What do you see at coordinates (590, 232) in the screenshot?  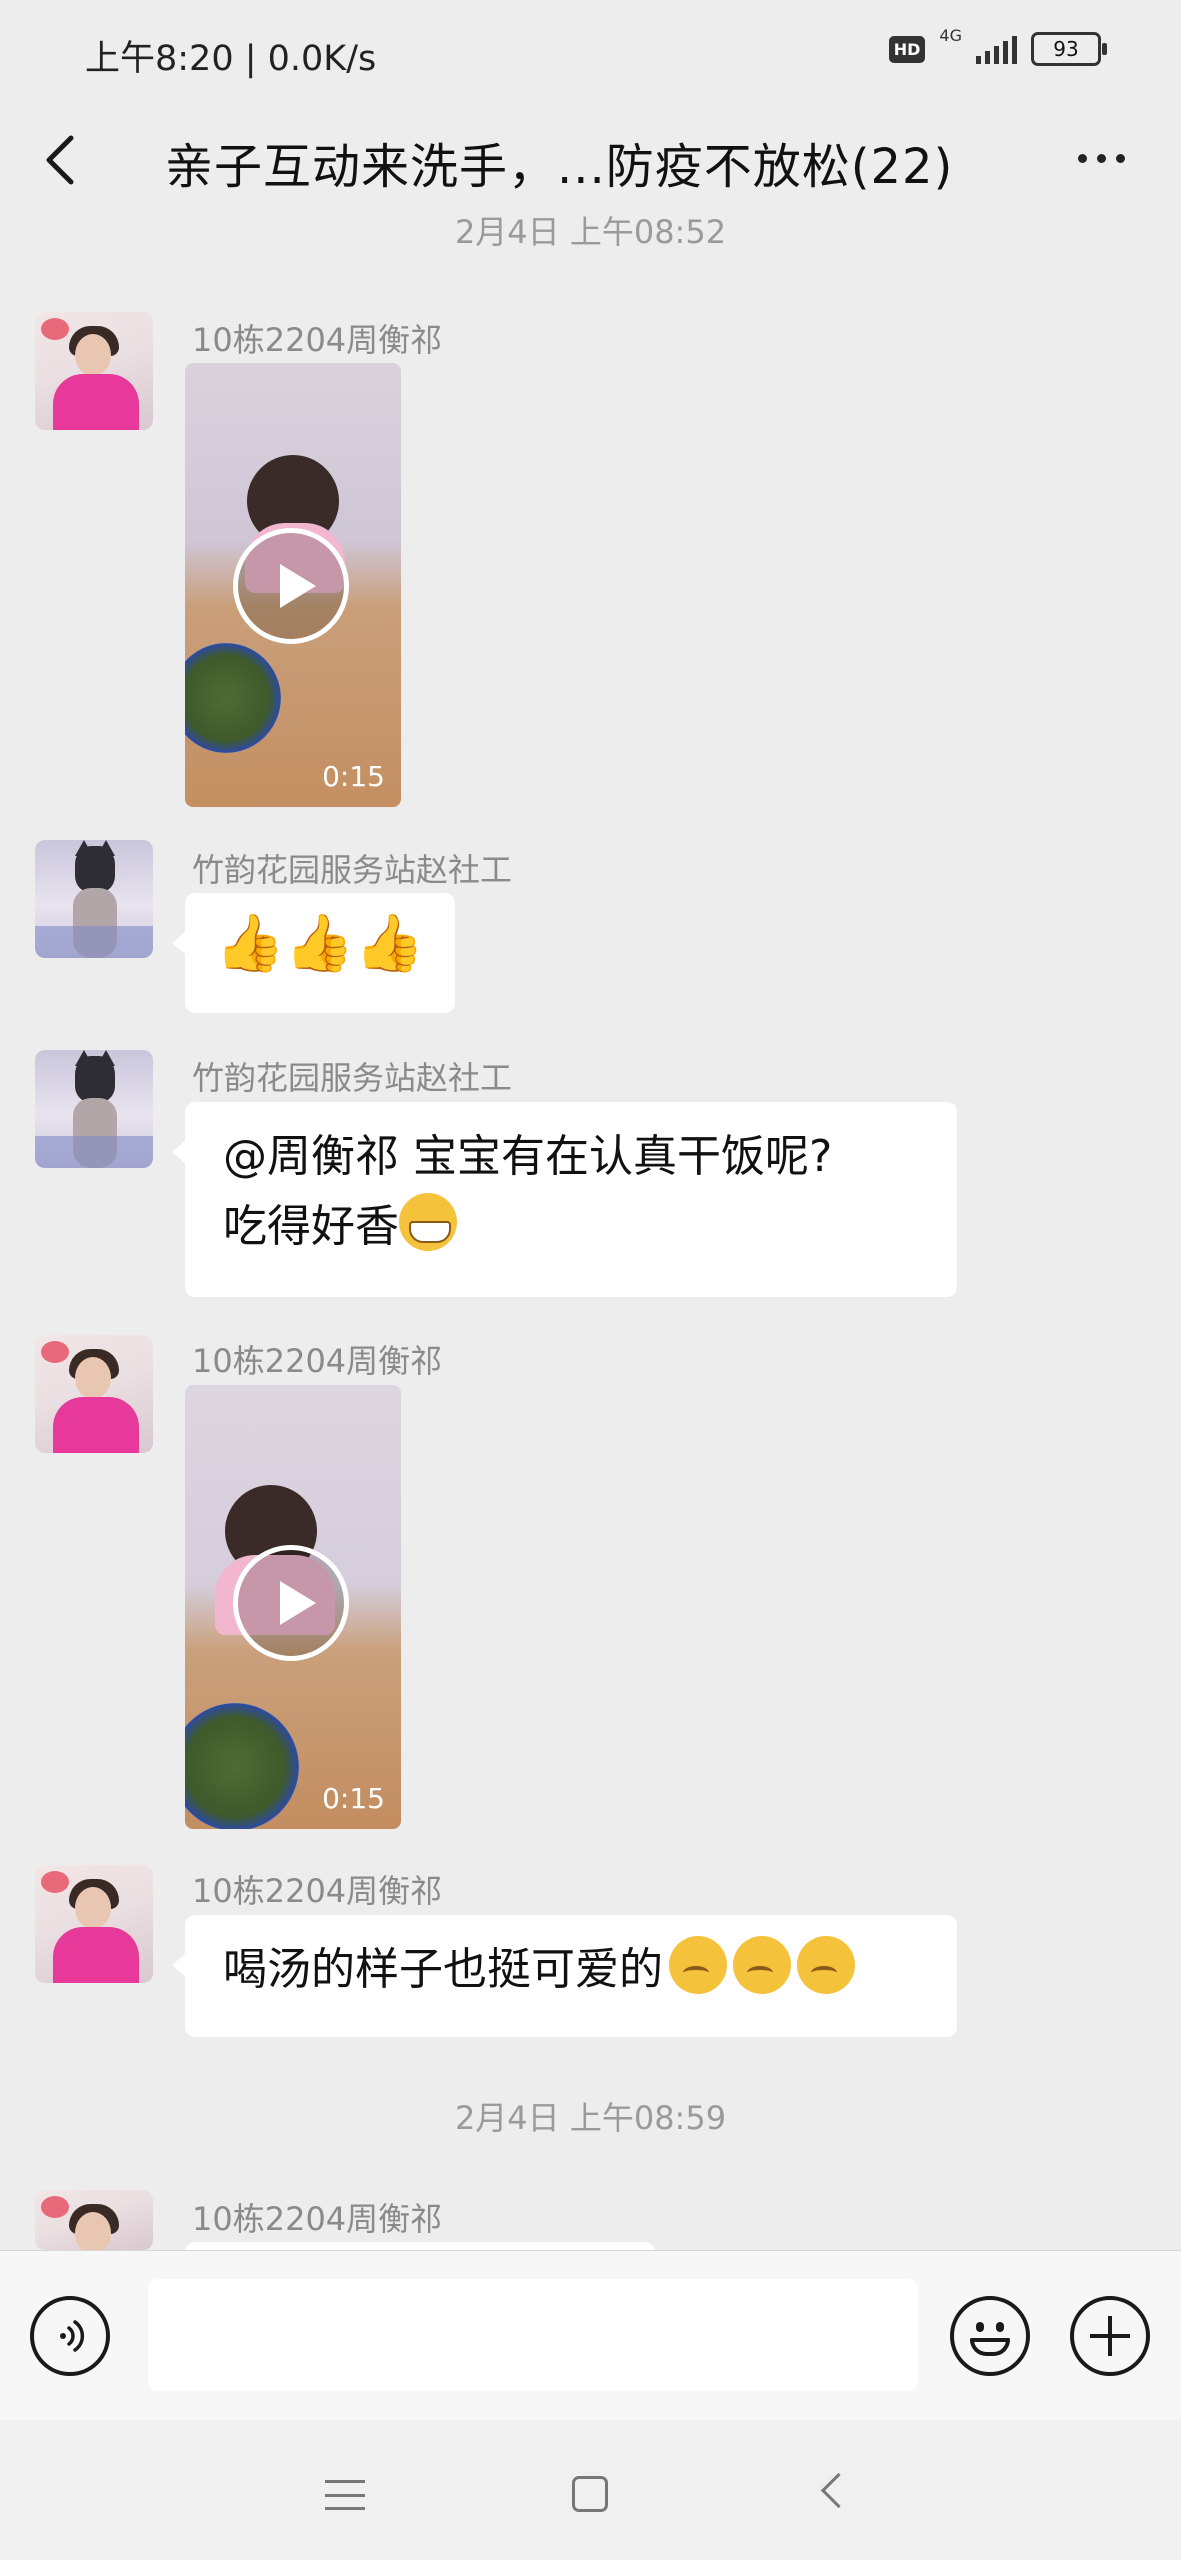 I see `timestamp: 2月4日 上午08:52` at bounding box center [590, 232].